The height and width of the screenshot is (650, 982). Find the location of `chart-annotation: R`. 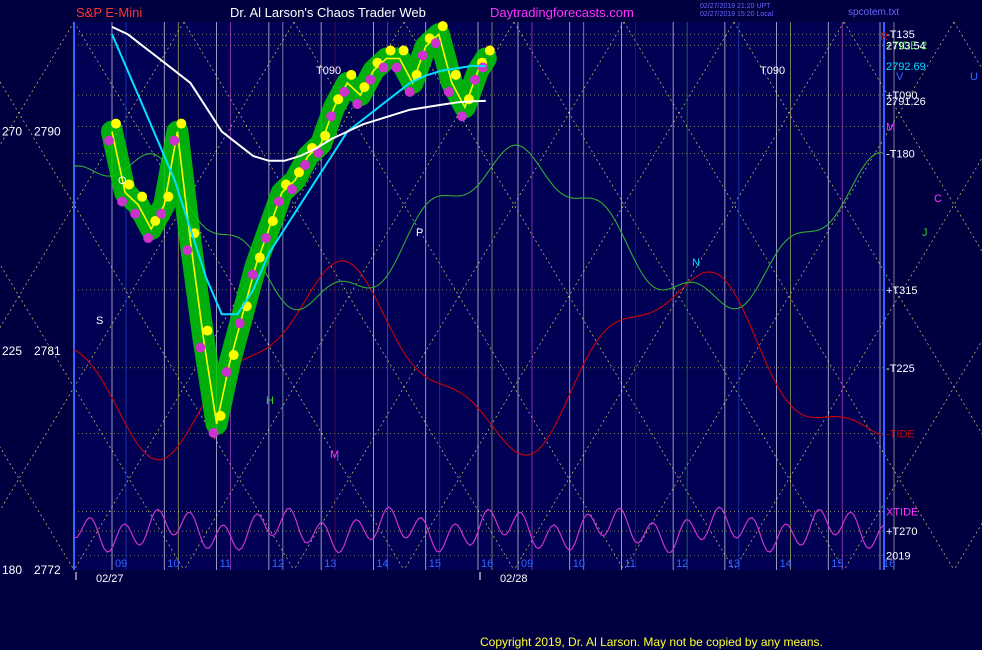

chart-annotation: R is located at coordinates (884, 37).